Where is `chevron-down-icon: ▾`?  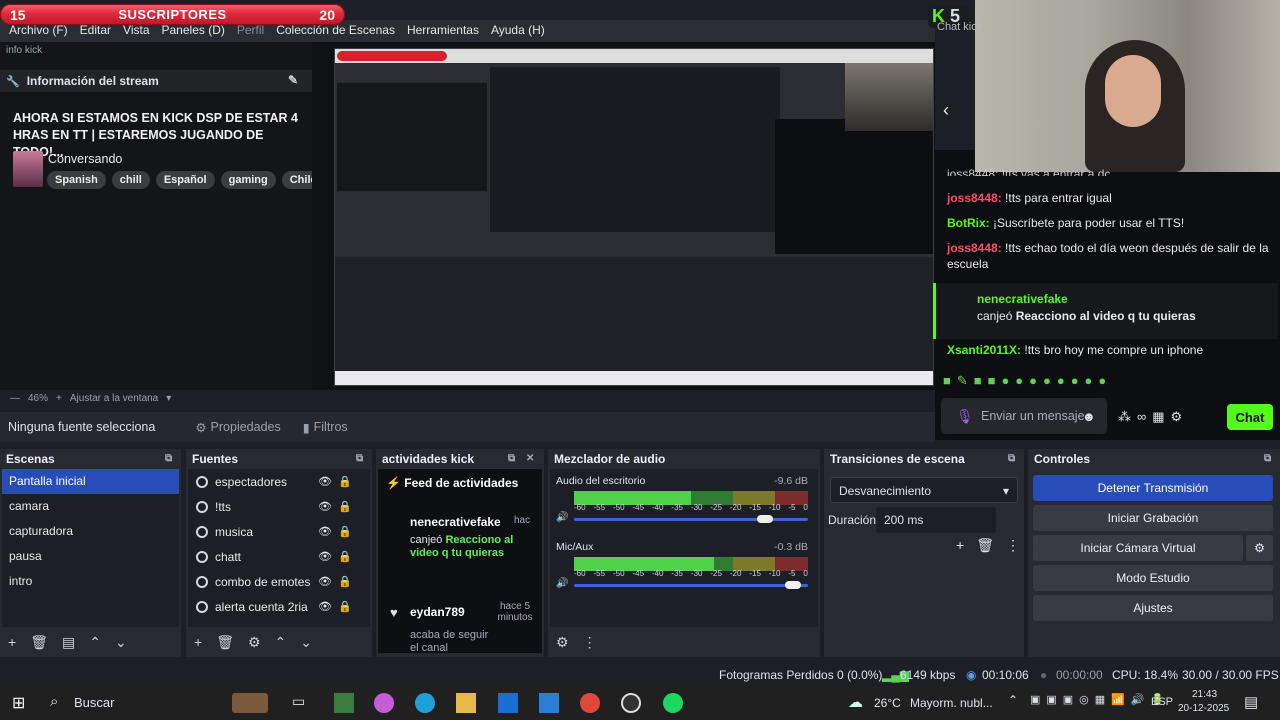 chevron-down-icon: ▾ is located at coordinates (168, 398).